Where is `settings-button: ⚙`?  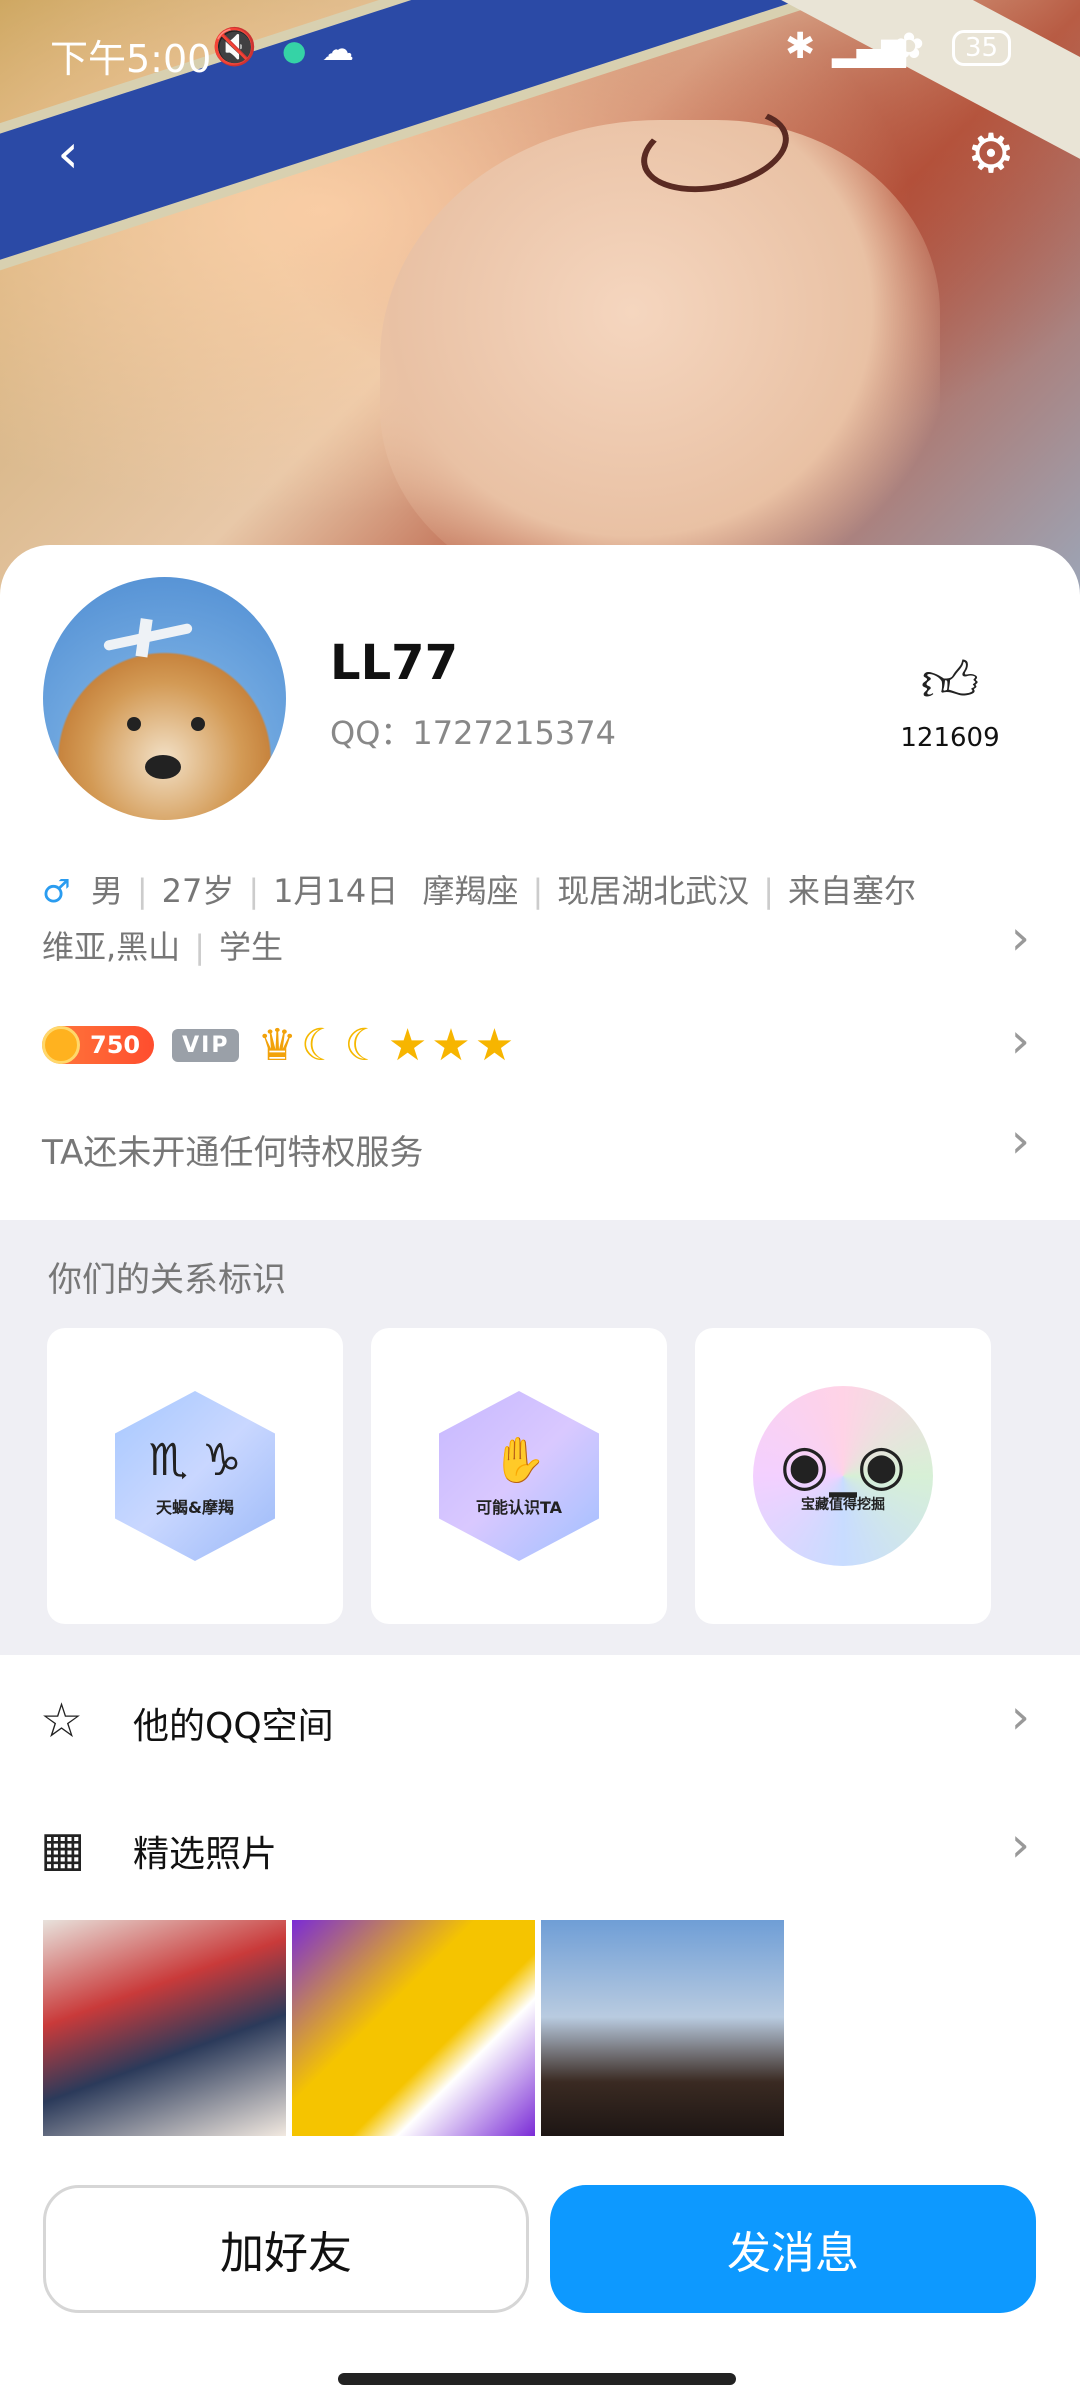
settings-button: ⚙ is located at coordinates (991, 153).